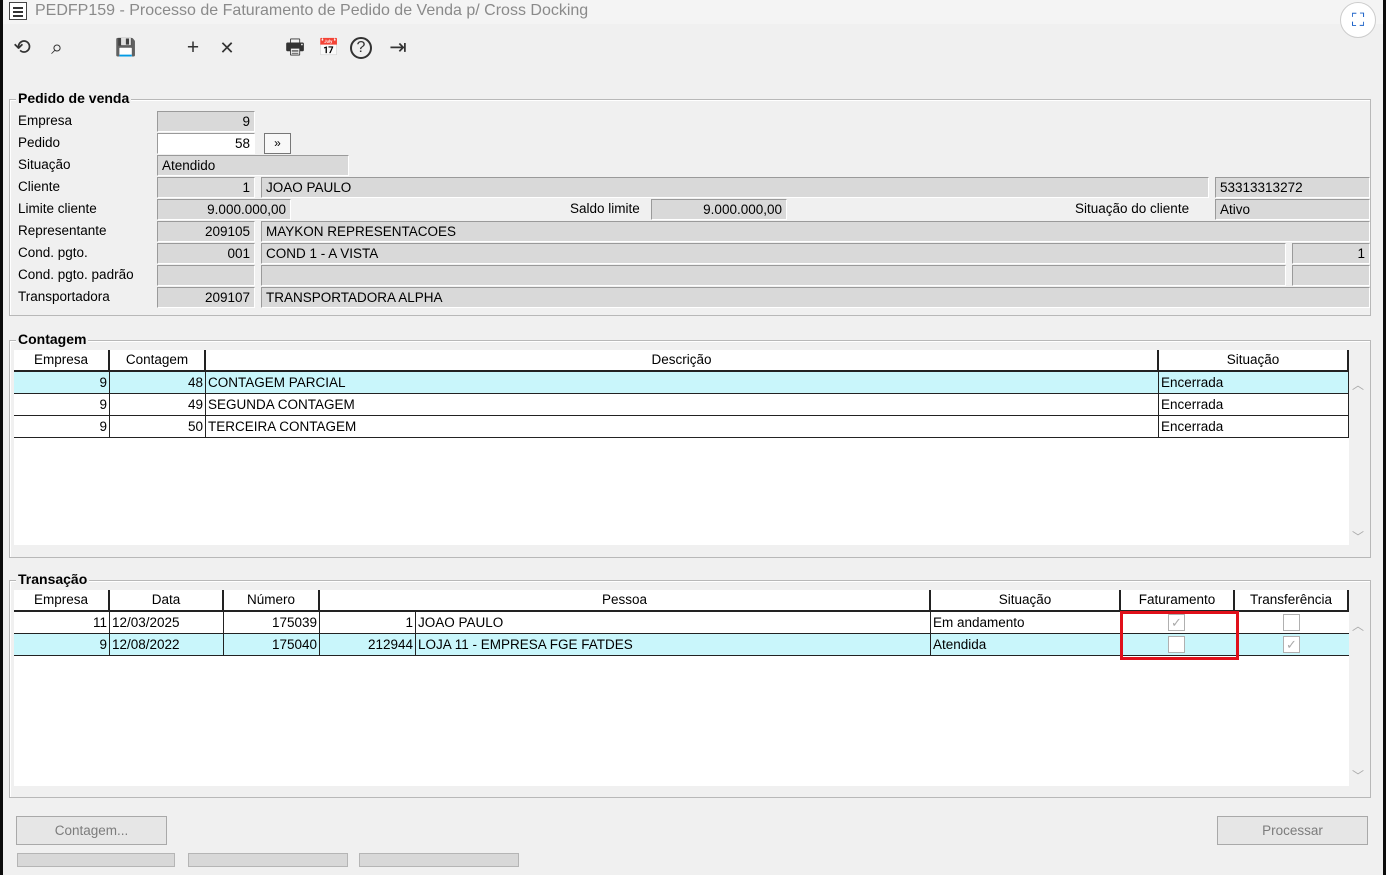 The width and height of the screenshot is (1386, 875). I want to click on empresa-label: Empresa, so click(45, 120).